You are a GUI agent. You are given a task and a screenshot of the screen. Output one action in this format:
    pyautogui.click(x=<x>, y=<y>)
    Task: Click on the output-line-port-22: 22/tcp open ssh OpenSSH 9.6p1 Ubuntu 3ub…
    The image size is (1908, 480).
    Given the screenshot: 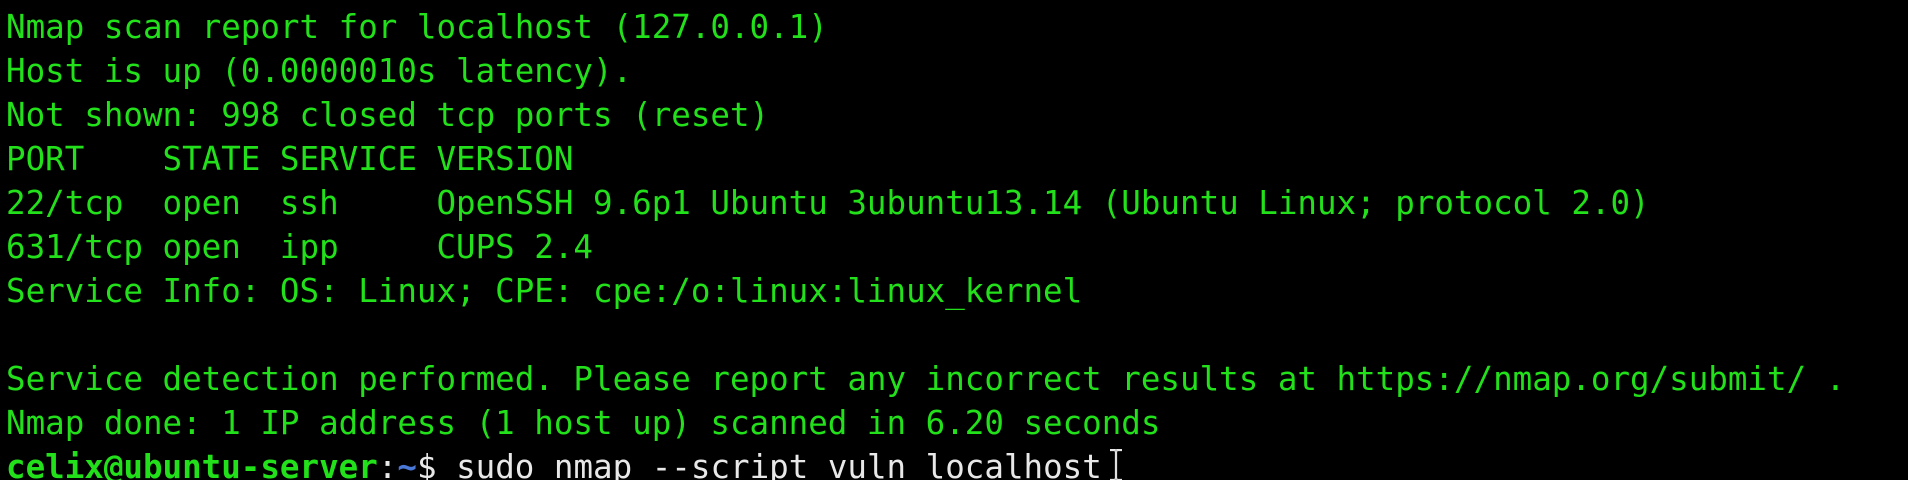 What is the action you would take?
    pyautogui.click(x=828, y=203)
    